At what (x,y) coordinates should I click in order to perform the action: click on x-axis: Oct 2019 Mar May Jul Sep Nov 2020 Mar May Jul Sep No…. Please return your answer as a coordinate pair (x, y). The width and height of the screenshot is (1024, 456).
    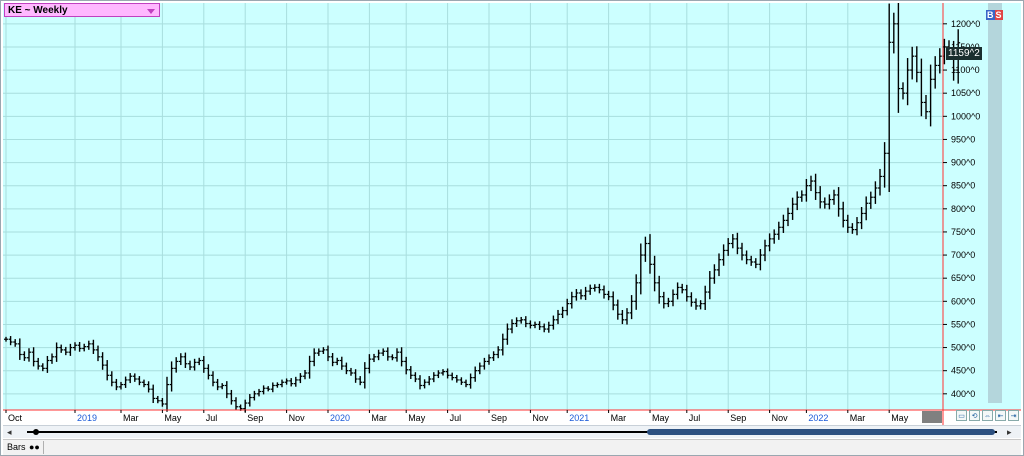
    Looking at the image, I should click on (457, 416).